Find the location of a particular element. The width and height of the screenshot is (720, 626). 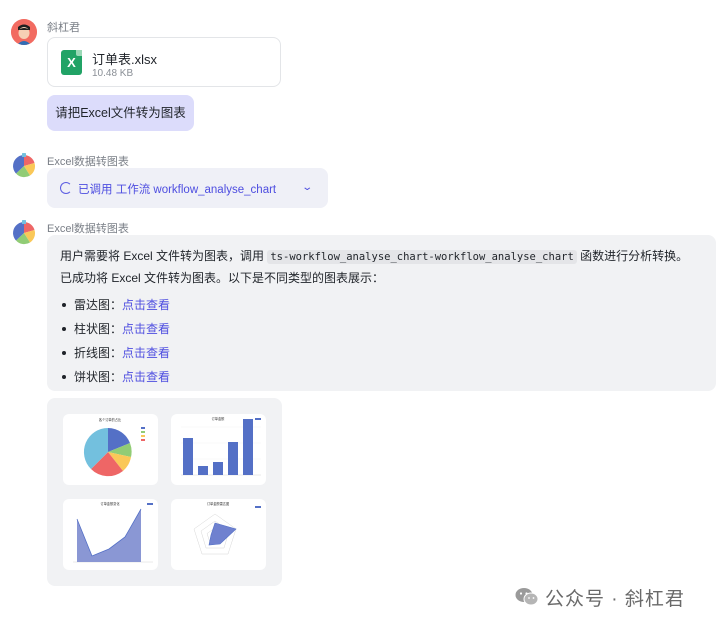

workflow-label: 已调用 工作流 workflow_analyse_chart is located at coordinates (177, 190).